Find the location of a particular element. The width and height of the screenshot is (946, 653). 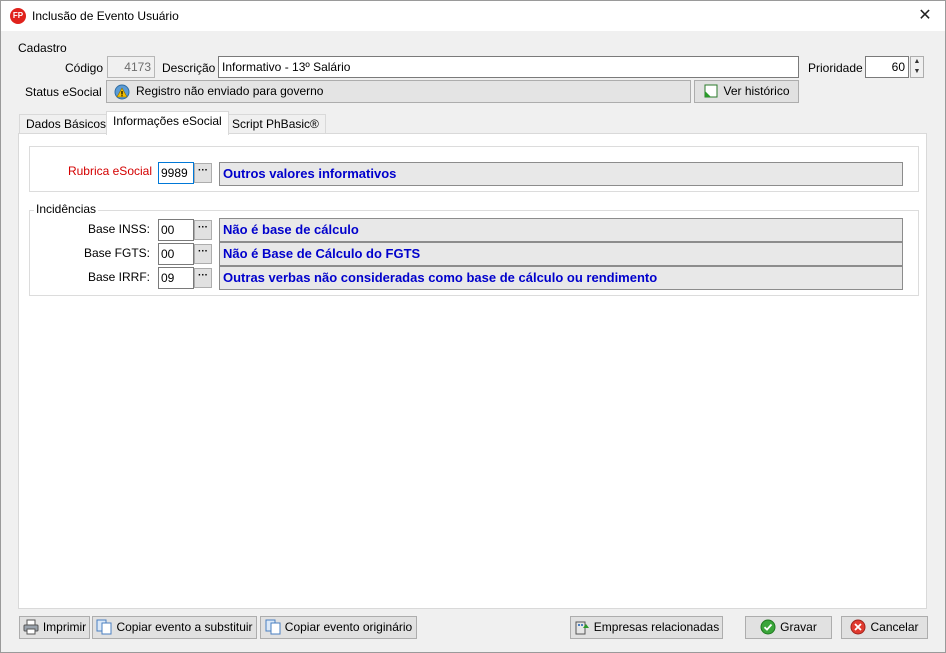

status-esocial-box: Registro não enviado para governo is located at coordinates (398, 91).